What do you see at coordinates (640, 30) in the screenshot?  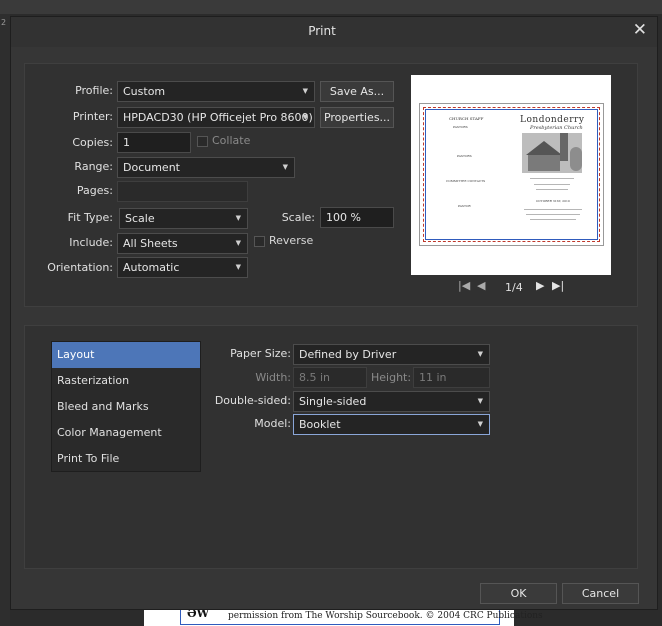 I see `close-icon: ✕` at bounding box center [640, 30].